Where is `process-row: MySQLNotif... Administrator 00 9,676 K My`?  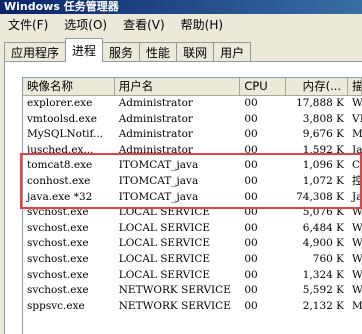
process-row: MySQLNotif... Administrator 00 9,676 K My is located at coordinates (192, 135).